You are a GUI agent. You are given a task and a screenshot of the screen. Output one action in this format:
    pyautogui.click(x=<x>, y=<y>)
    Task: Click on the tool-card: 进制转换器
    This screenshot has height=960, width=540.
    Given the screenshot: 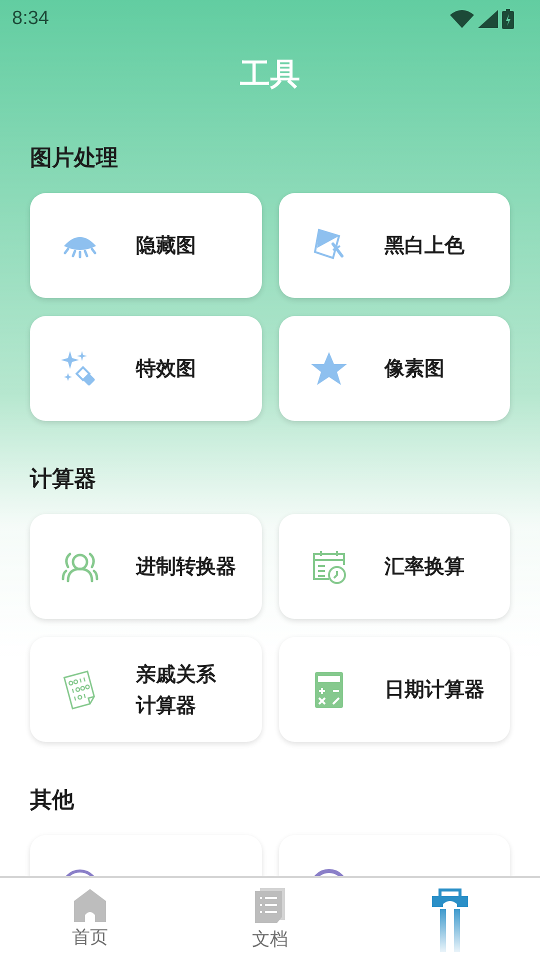 What is the action you would take?
    pyautogui.click(x=146, y=566)
    